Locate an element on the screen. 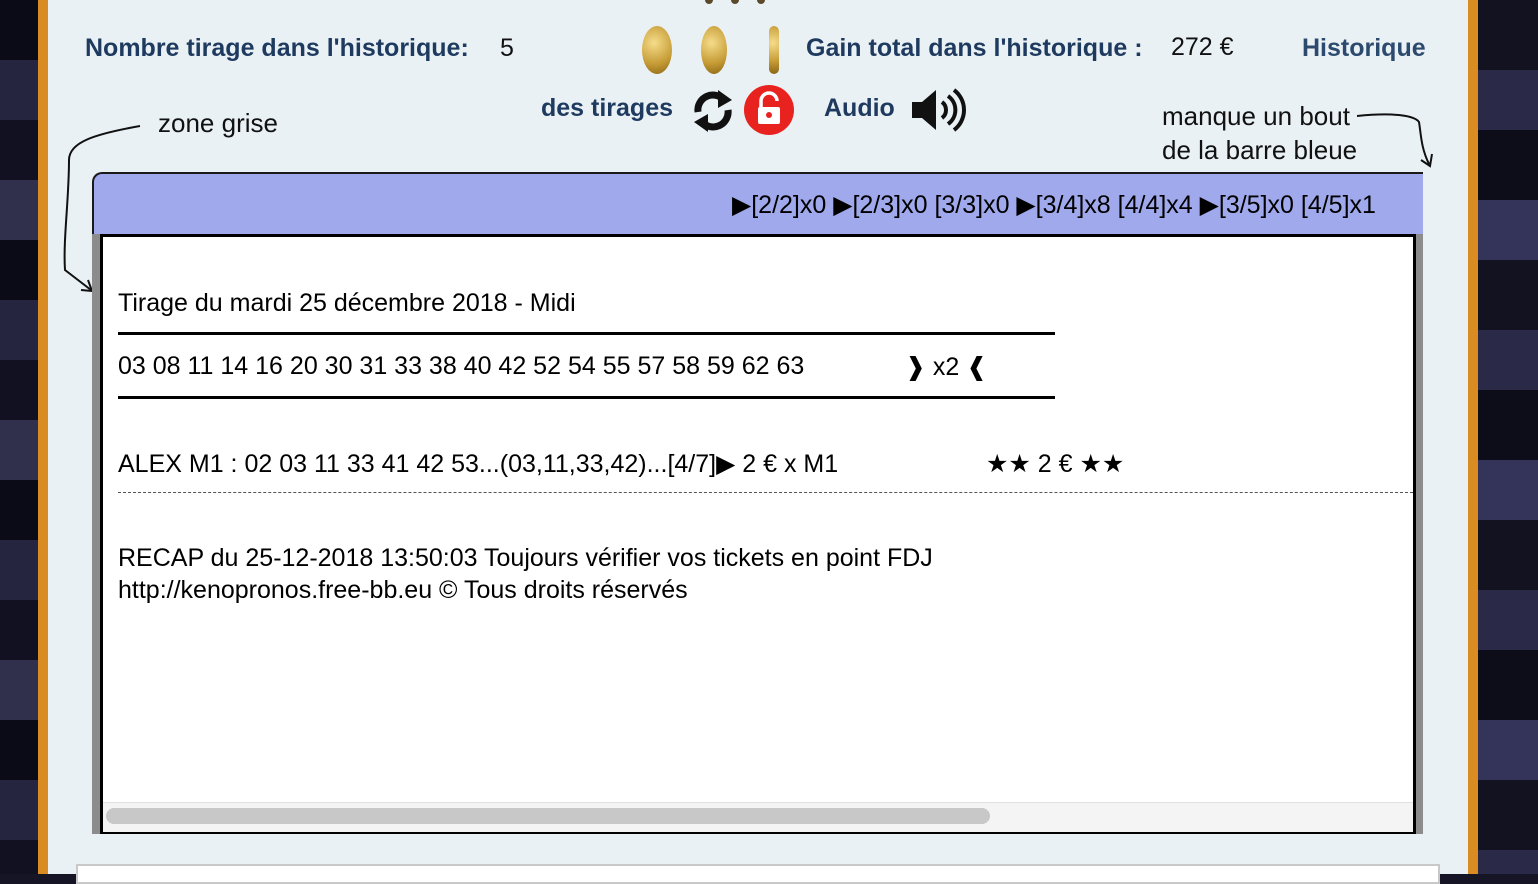 The height and width of the screenshot is (884, 1538). coin-tilted-icon is located at coordinates (714, 50).